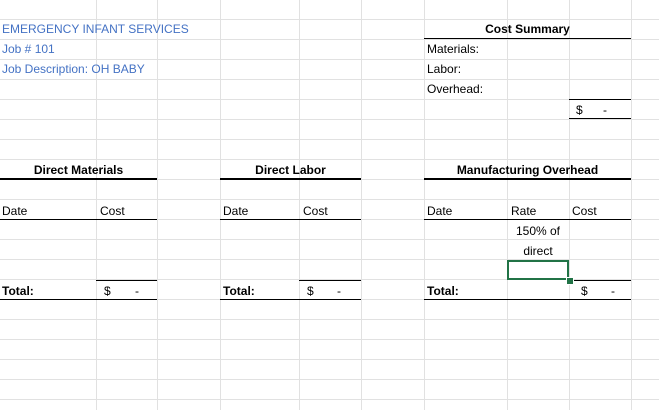 Image resolution: width=659 pixels, height=410 pixels. Describe the element at coordinates (443, 291) in the screenshot. I see `manufacturing-overhead-total-label: Total:` at that location.